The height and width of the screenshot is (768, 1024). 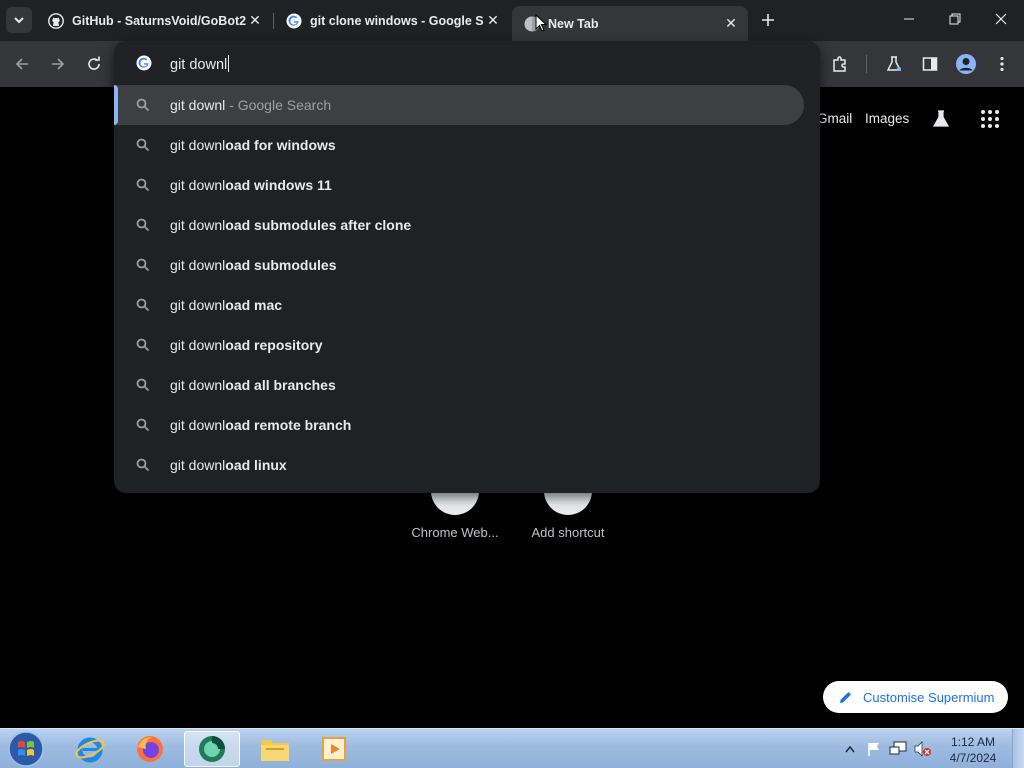 I want to click on windows-logo-icon, so click(x=26, y=749).